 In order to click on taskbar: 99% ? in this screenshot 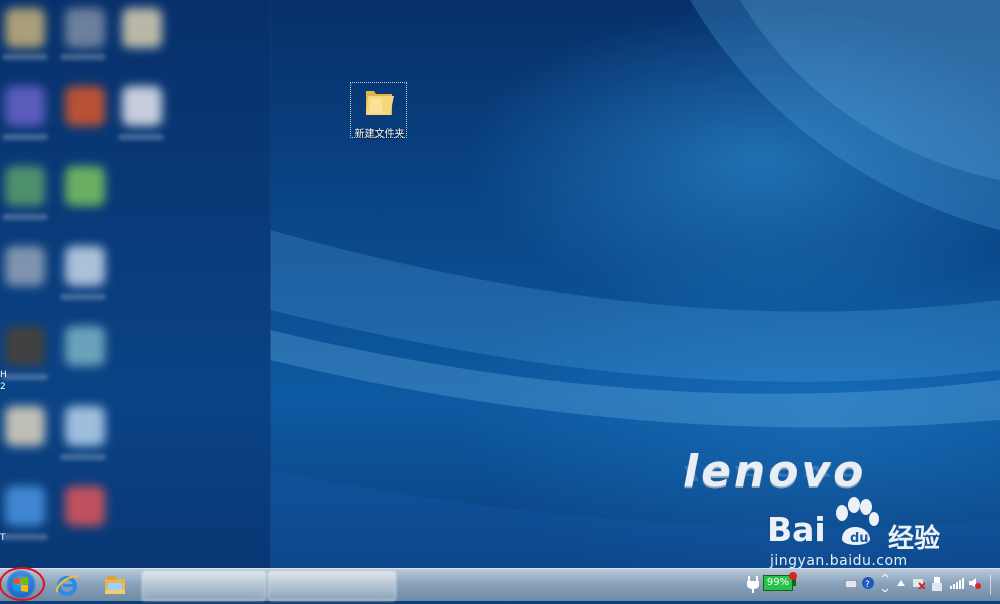, I will do `click(500, 584)`.